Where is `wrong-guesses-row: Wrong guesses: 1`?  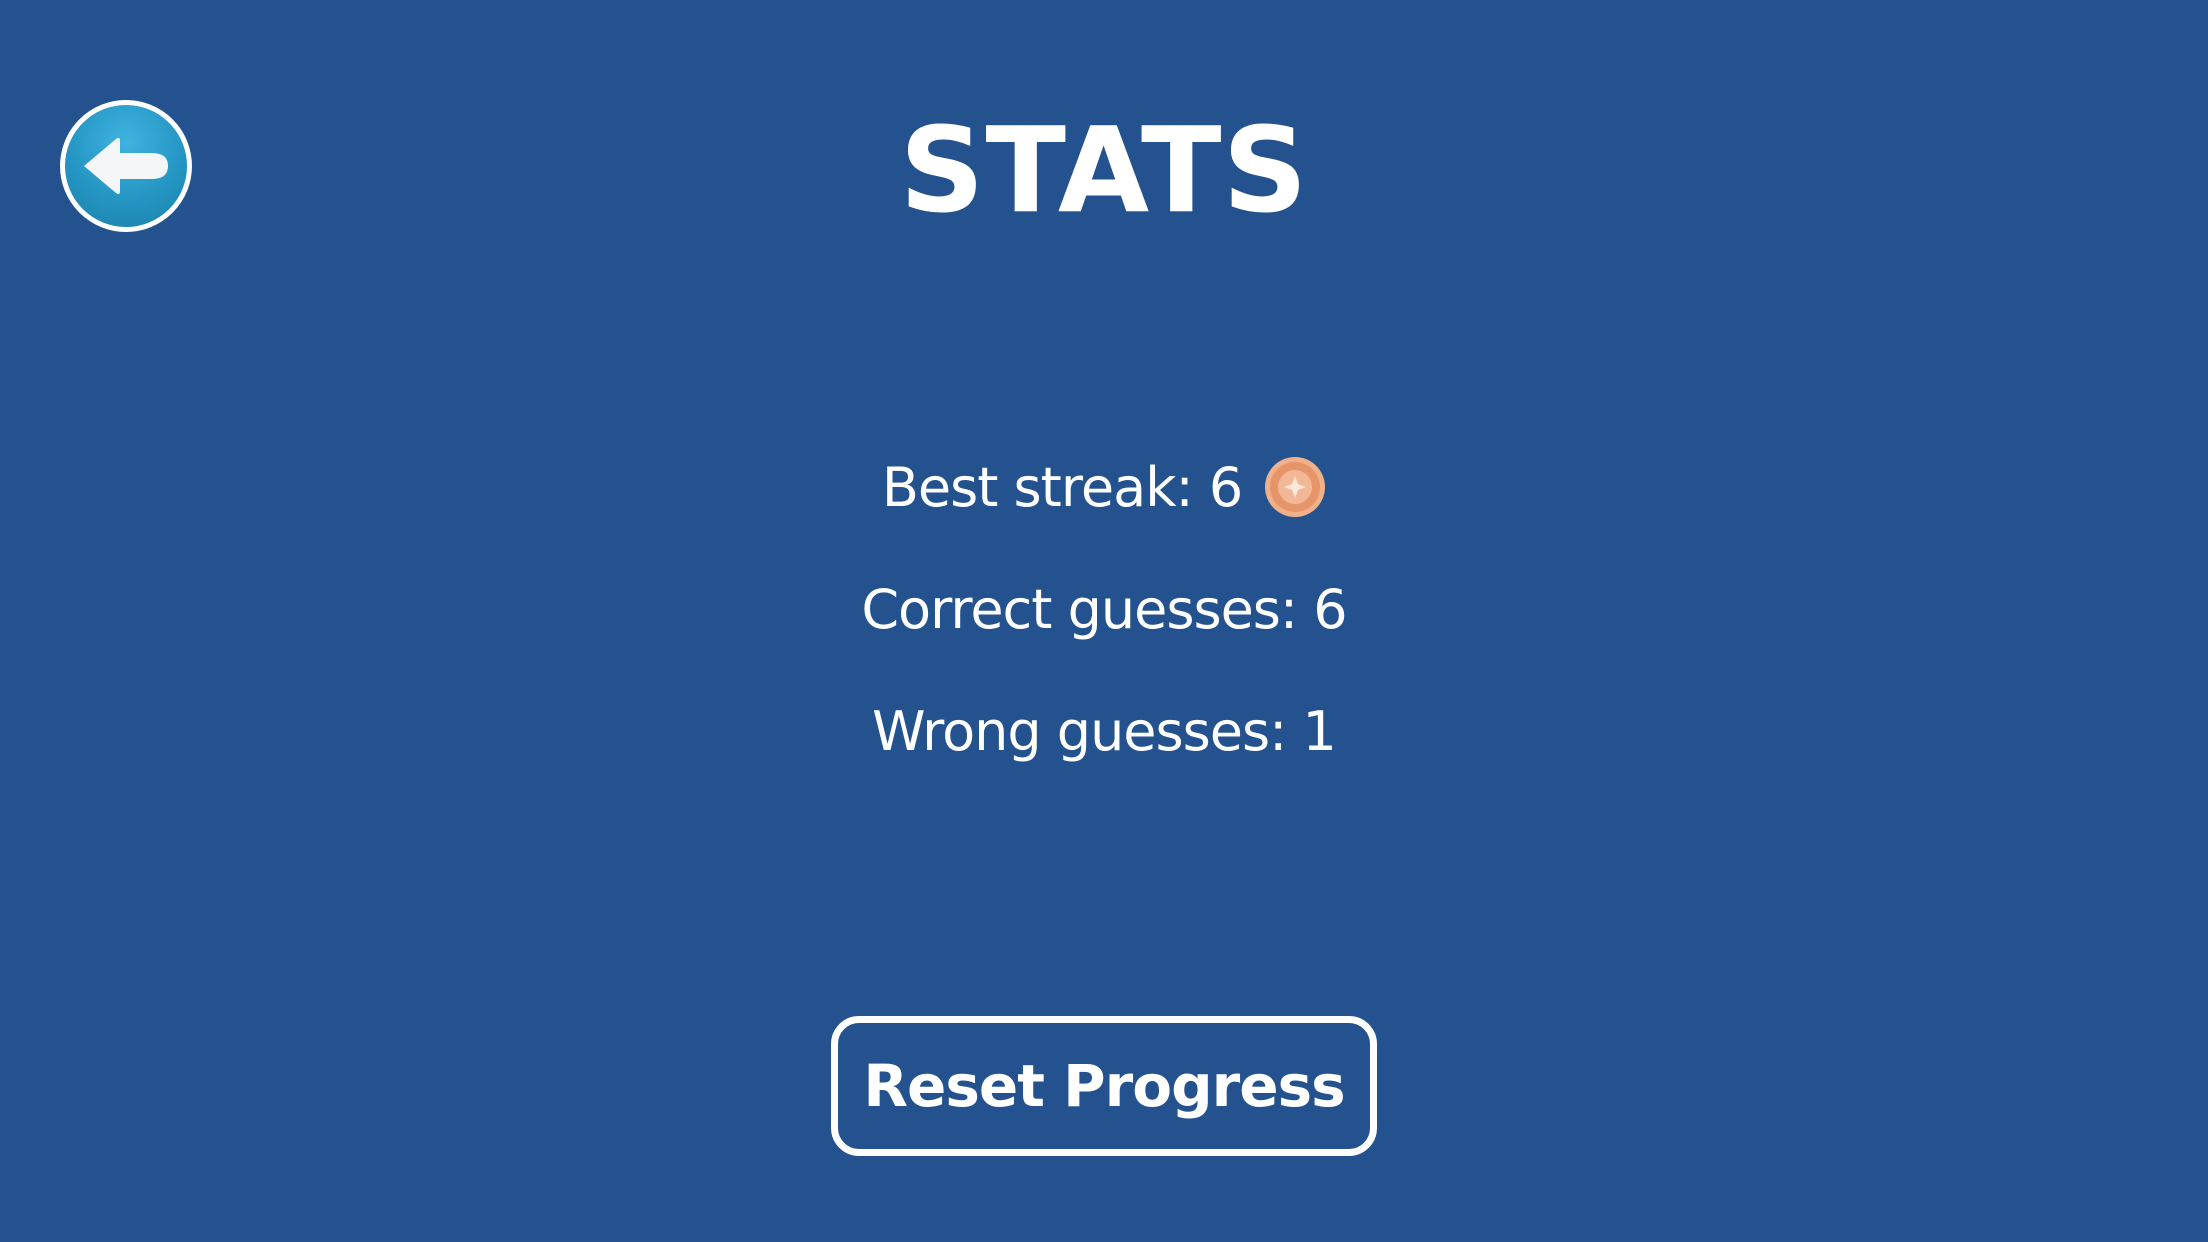 wrong-guesses-row: Wrong guesses: 1 is located at coordinates (1104, 731).